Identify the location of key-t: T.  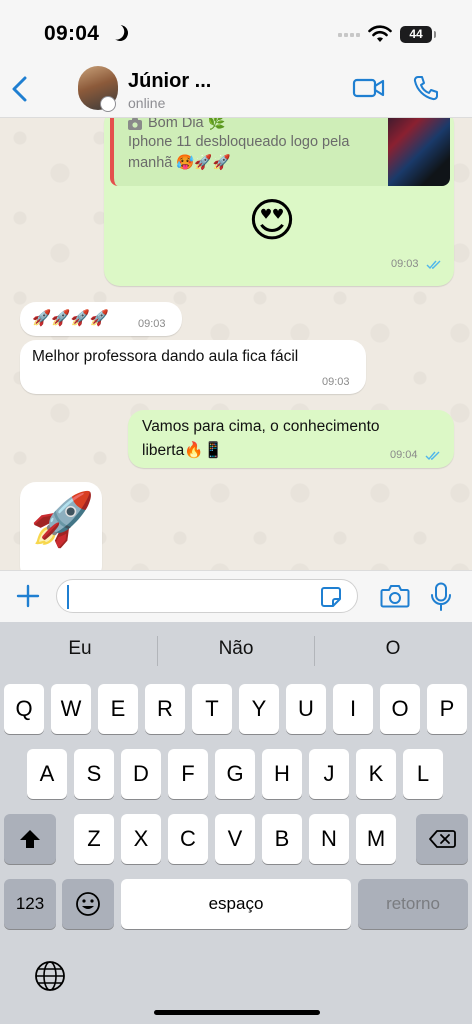
(212, 709).